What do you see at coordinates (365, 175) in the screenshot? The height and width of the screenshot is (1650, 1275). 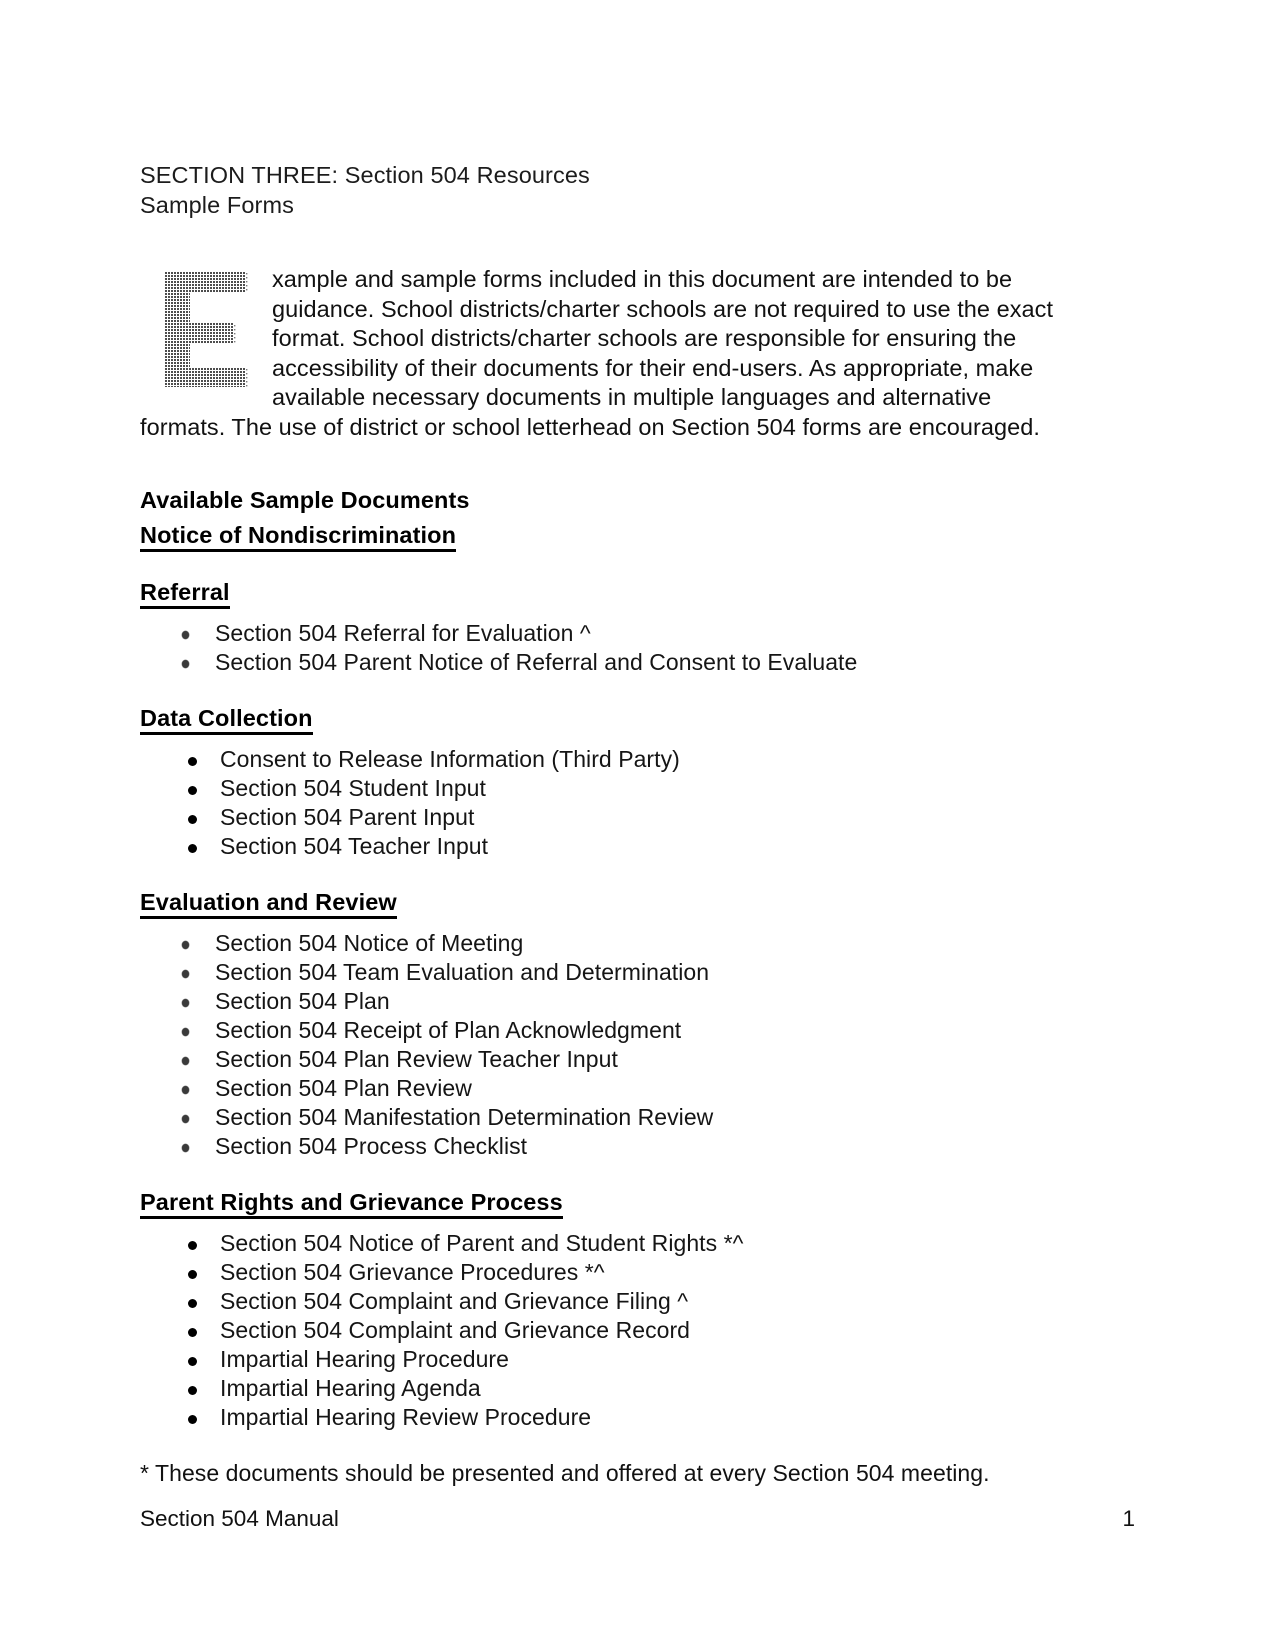 I see `running-head-line-1: SECTION THREE: Section 504 Resources` at bounding box center [365, 175].